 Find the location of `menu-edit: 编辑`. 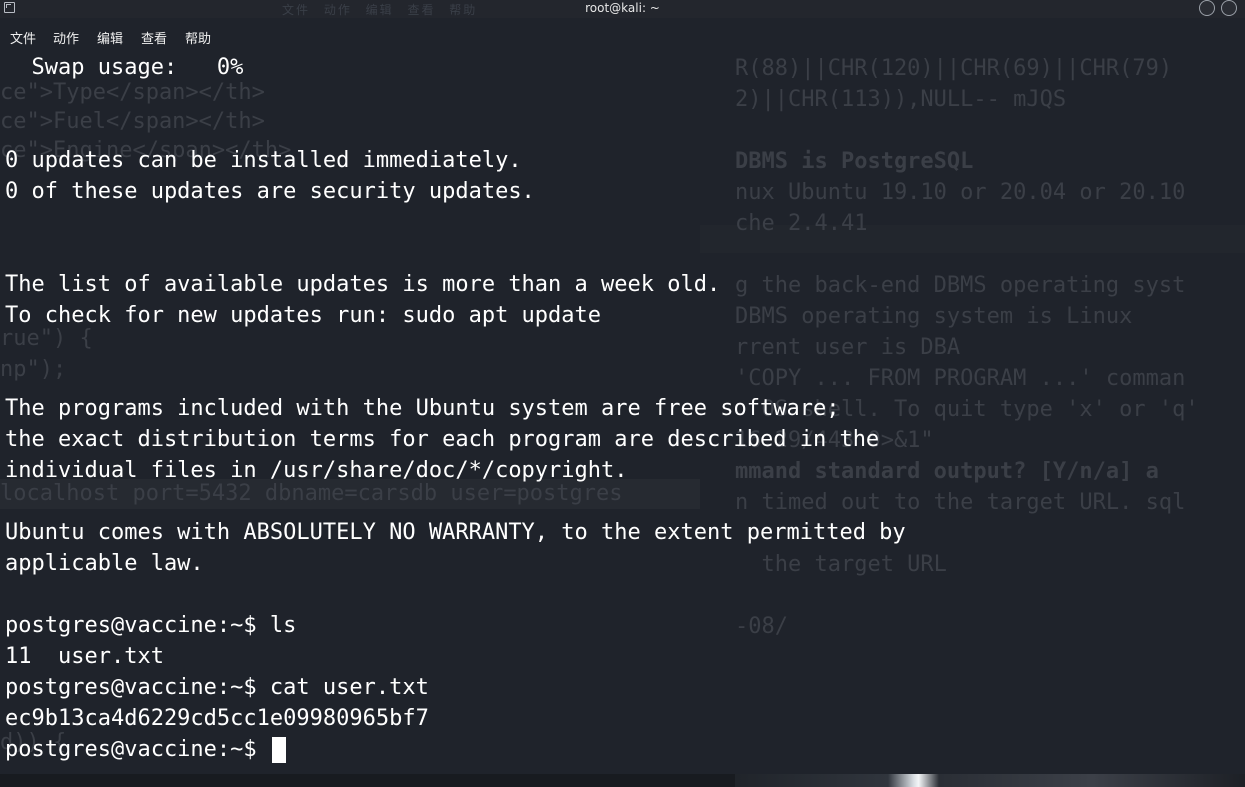

menu-edit: 编辑 is located at coordinates (110, 37).